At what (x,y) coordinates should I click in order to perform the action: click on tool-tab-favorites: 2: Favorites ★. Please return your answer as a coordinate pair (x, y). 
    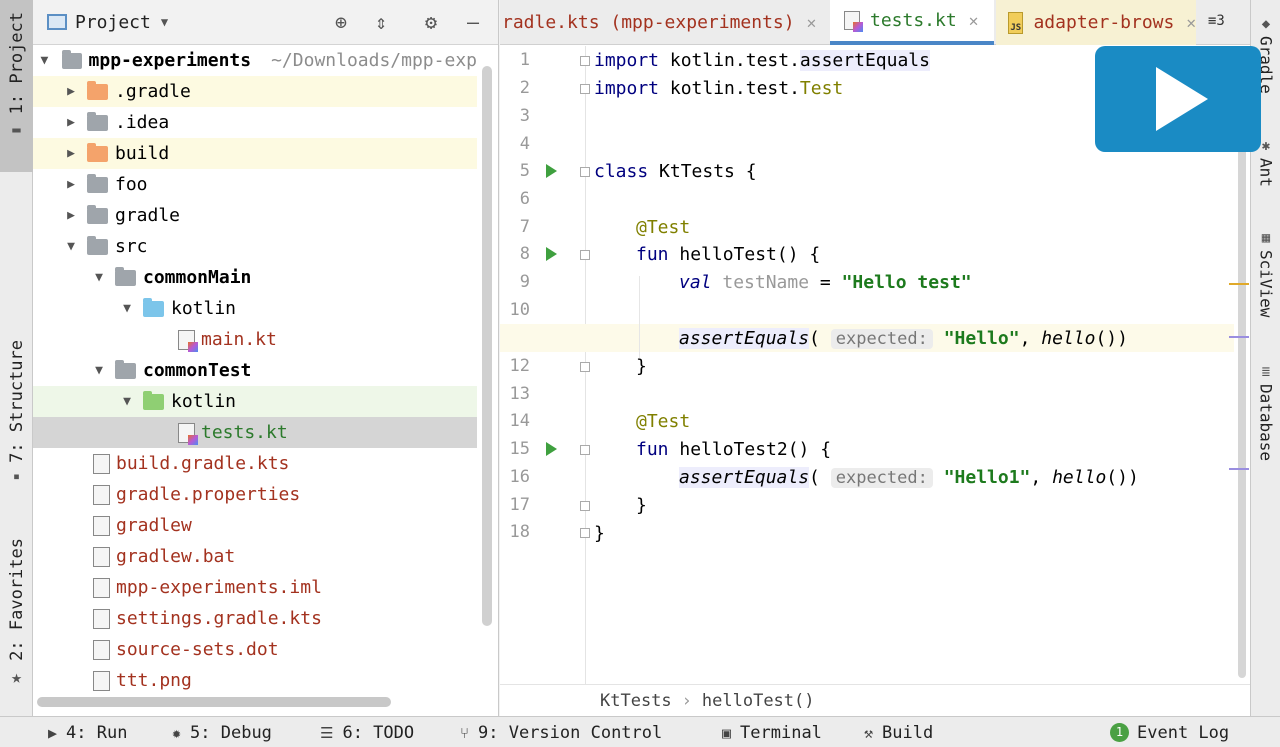
    Looking at the image, I should click on (16, 618).